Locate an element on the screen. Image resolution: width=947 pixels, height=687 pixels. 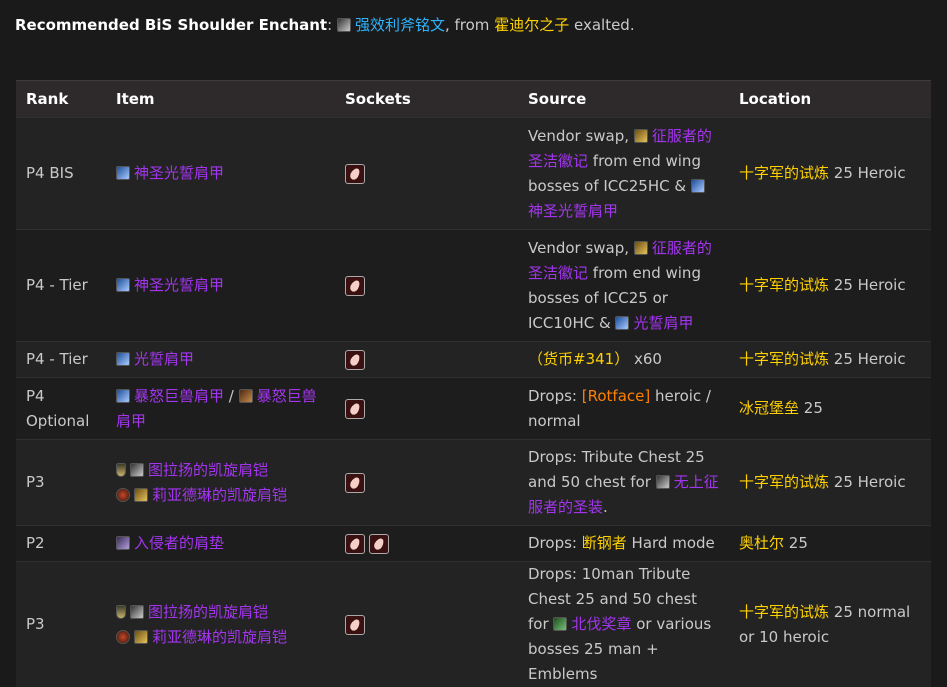
header-rank: Rank is located at coordinates (61, 99).